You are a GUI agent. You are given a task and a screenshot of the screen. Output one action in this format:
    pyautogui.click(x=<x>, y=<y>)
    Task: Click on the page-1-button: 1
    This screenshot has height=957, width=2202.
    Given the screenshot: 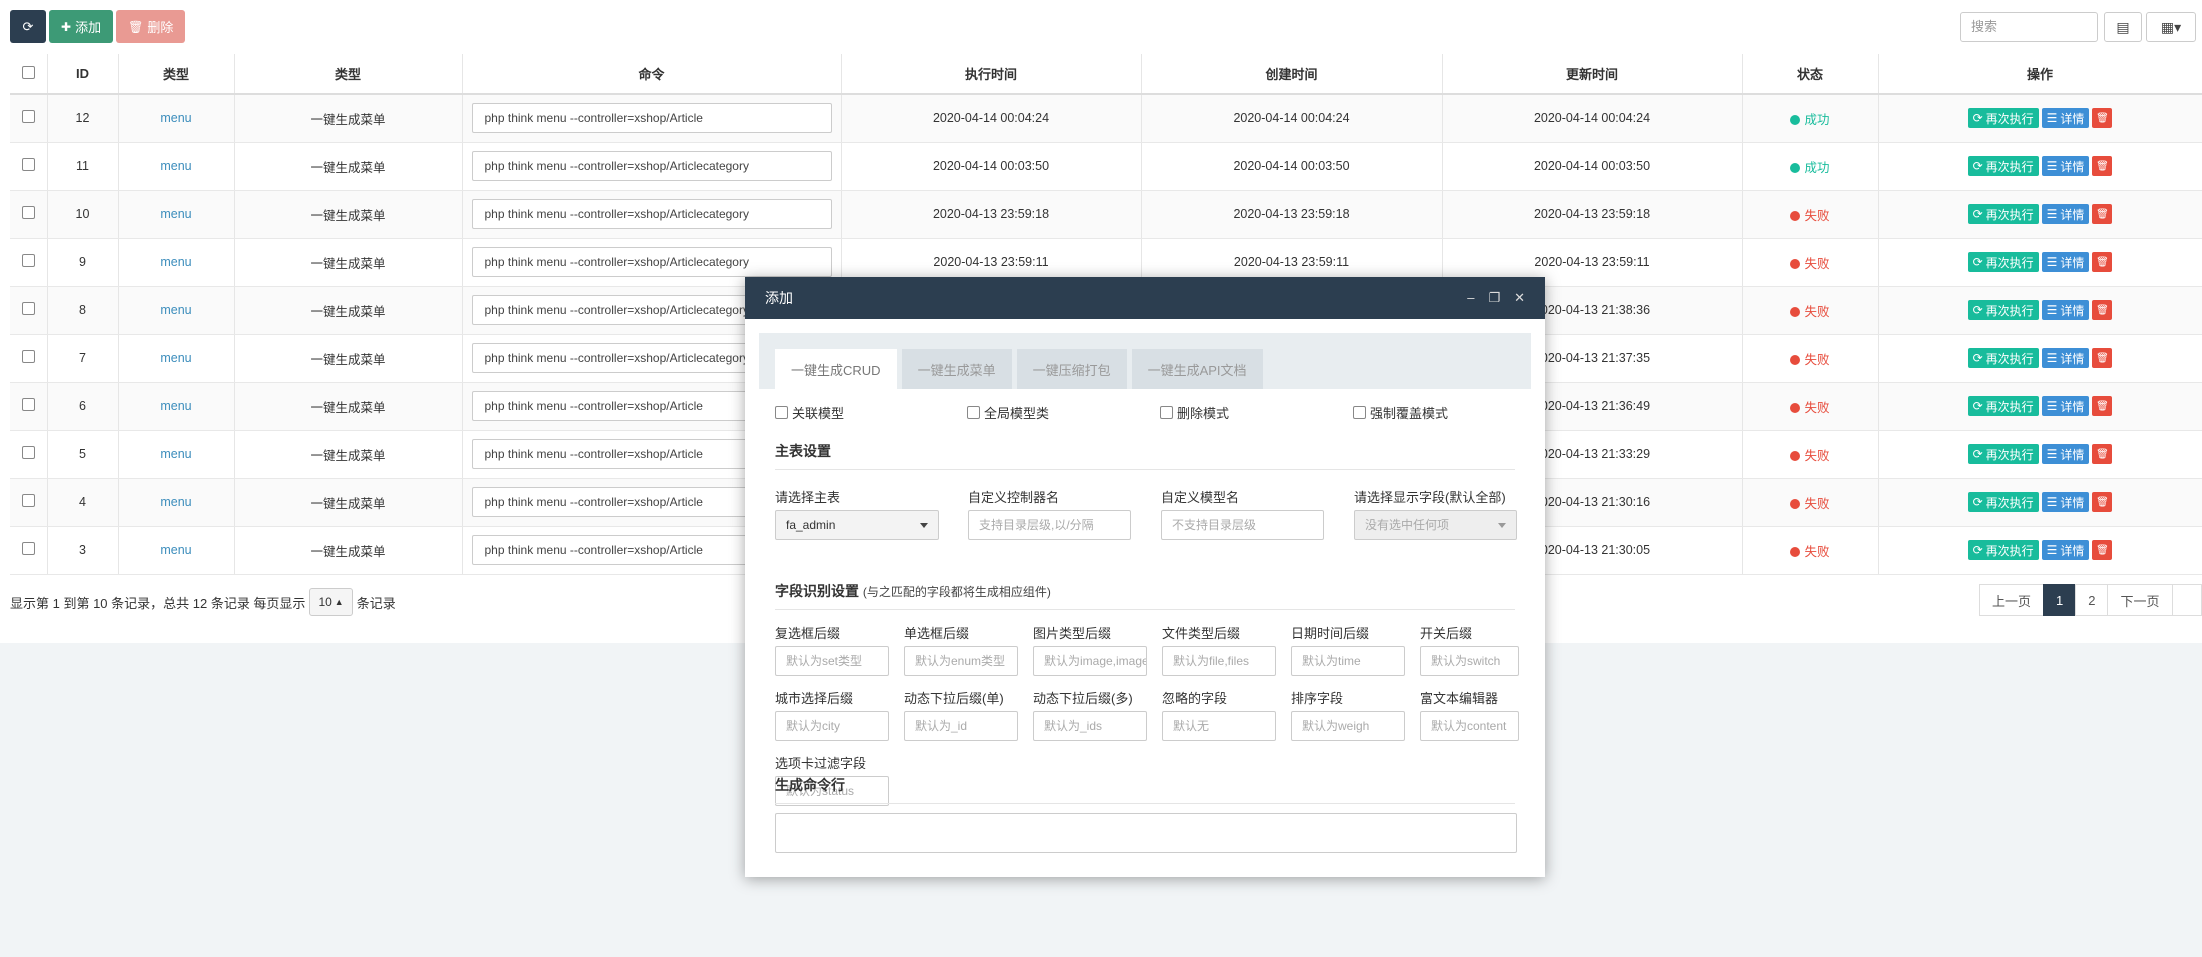 What is the action you would take?
    pyautogui.click(x=2060, y=600)
    